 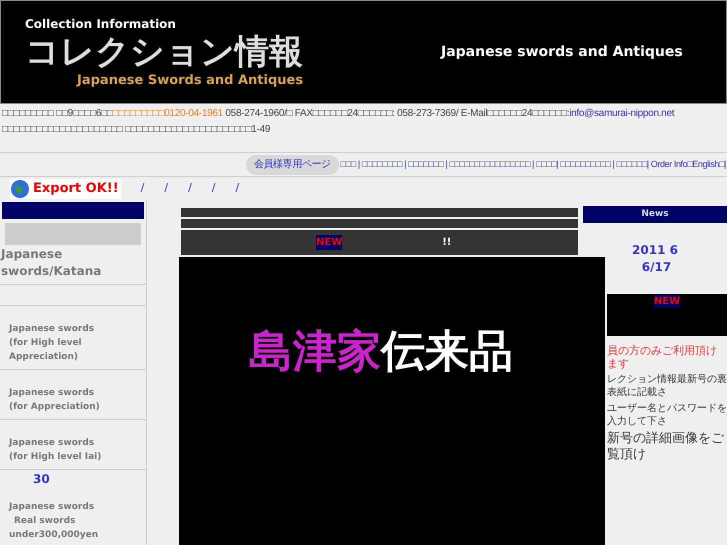 What do you see at coordinates (688, 165) in the screenshot?
I see `nav-link: Order Info□English□|` at bounding box center [688, 165].